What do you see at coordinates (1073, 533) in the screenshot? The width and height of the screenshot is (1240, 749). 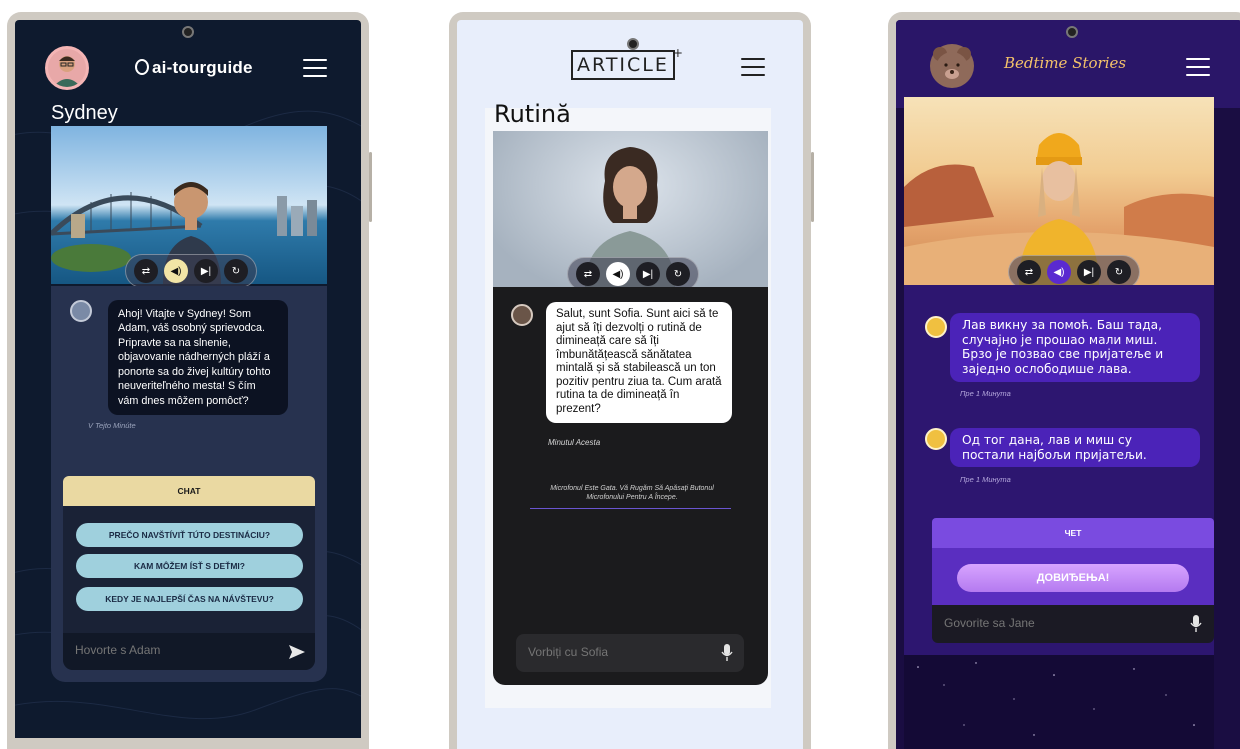 I see `p3-chat-tab: ЧЕТ` at bounding box center [1073, 533].